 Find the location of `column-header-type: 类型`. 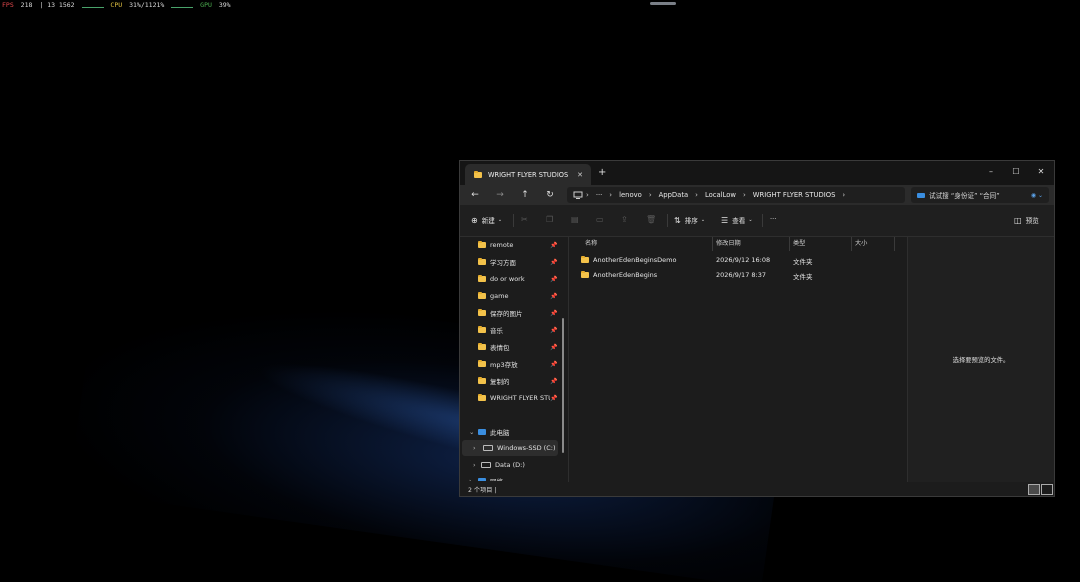

column-header-type: 类型 is located at coordinates (799, 244).